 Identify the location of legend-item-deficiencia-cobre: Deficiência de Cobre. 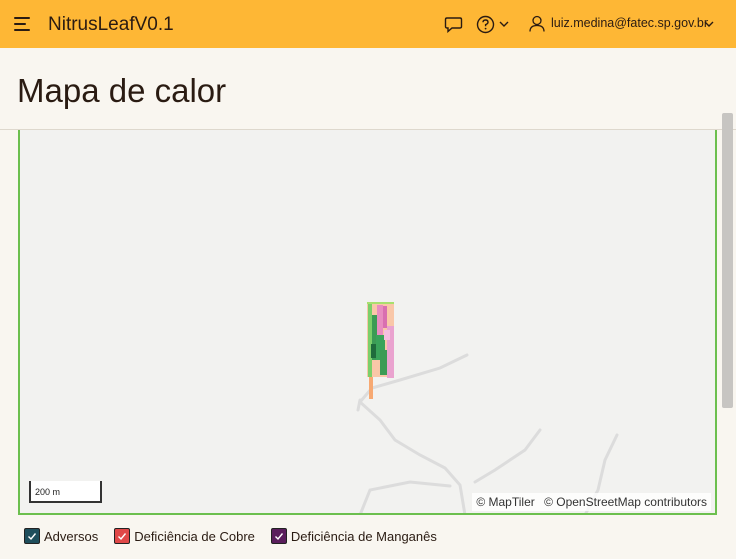
(184, 536).